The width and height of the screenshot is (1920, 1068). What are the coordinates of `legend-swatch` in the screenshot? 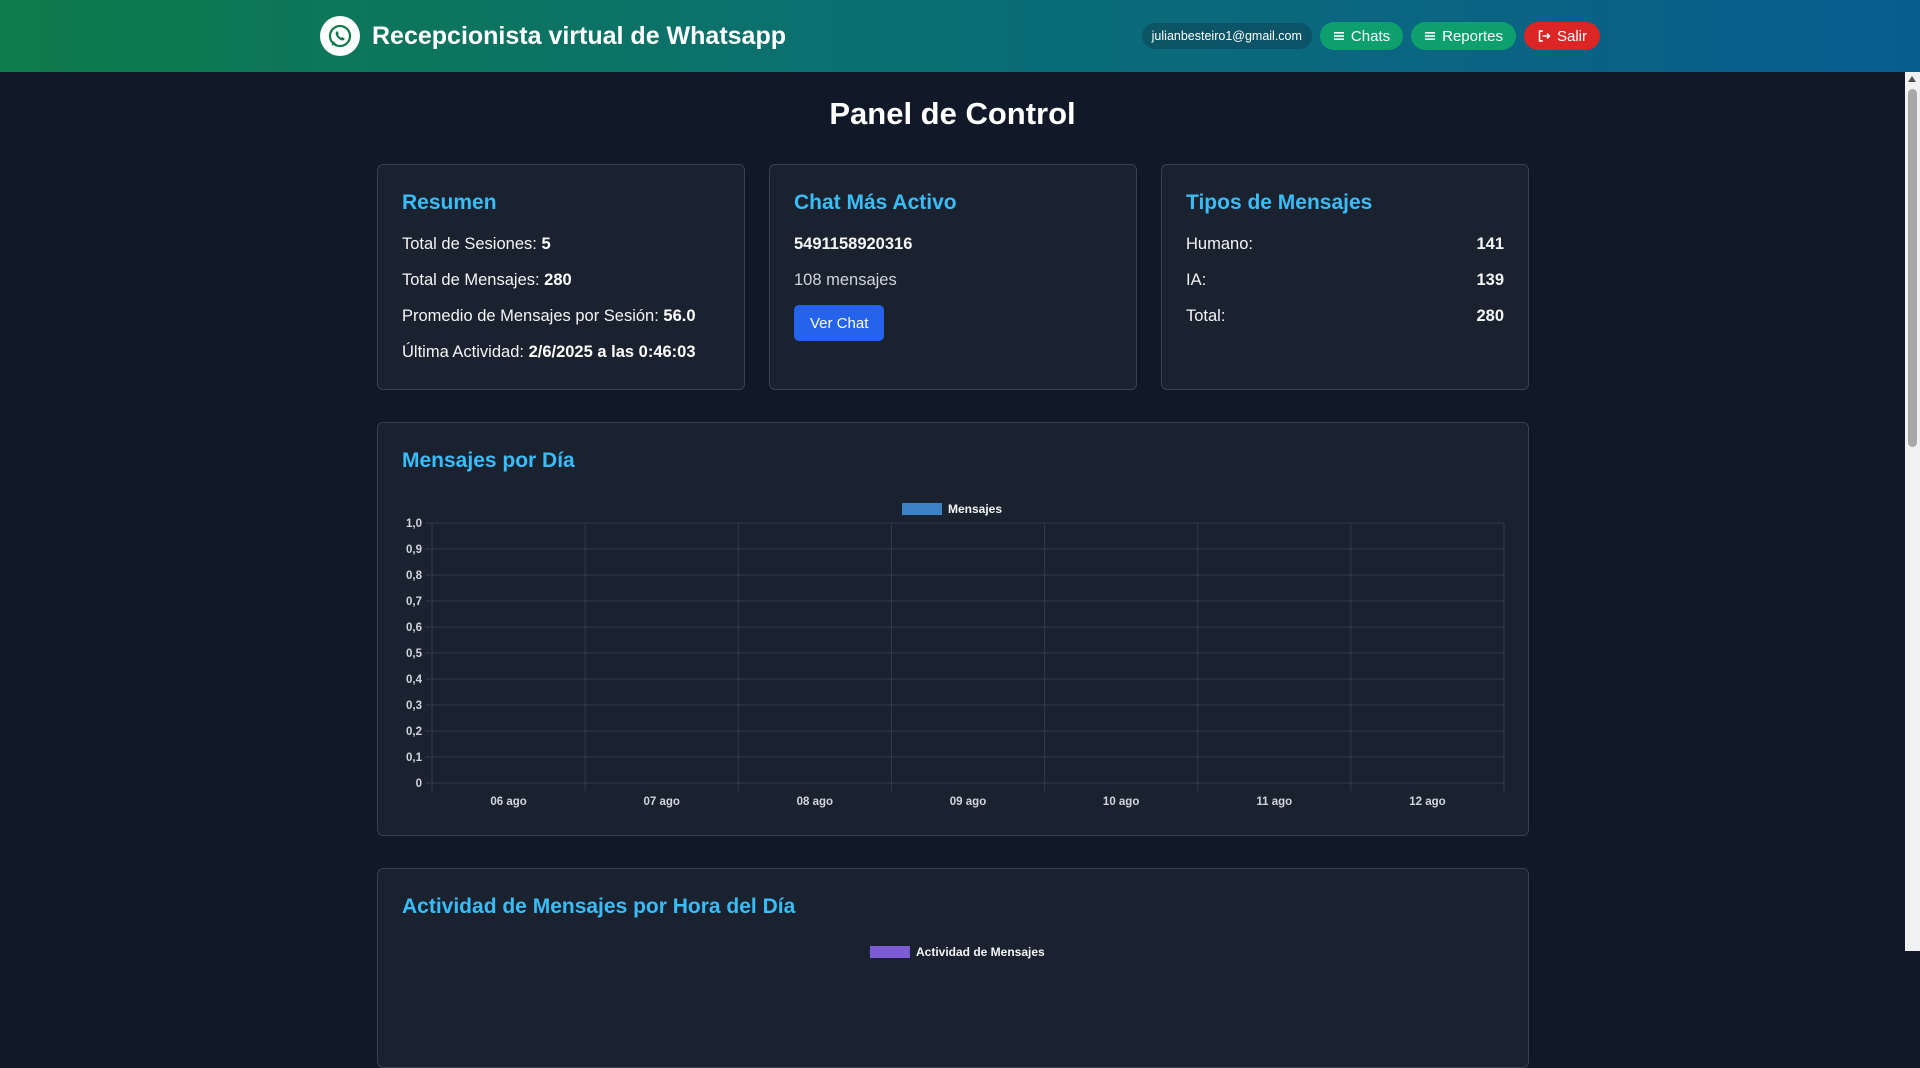 It's located at (922, 509).